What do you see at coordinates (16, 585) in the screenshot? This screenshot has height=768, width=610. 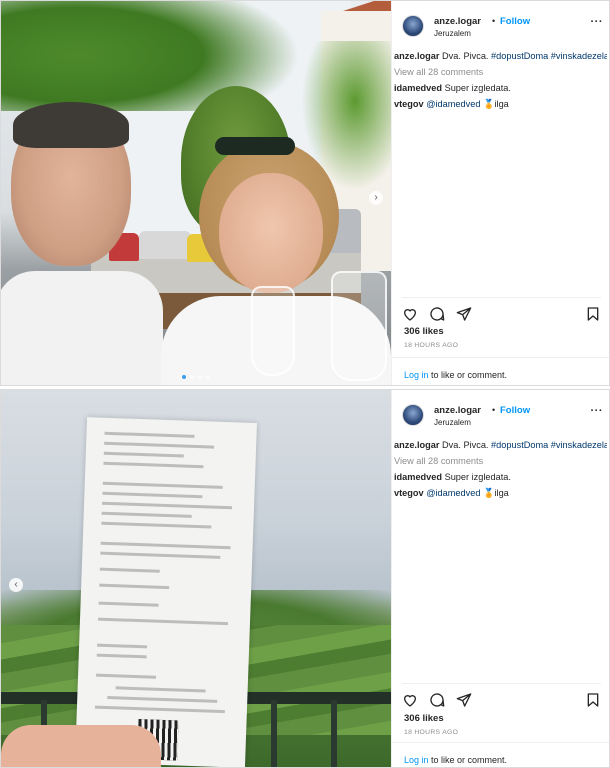 I see `previous-photo-icon: ‹` at bounding box center [16, 585].